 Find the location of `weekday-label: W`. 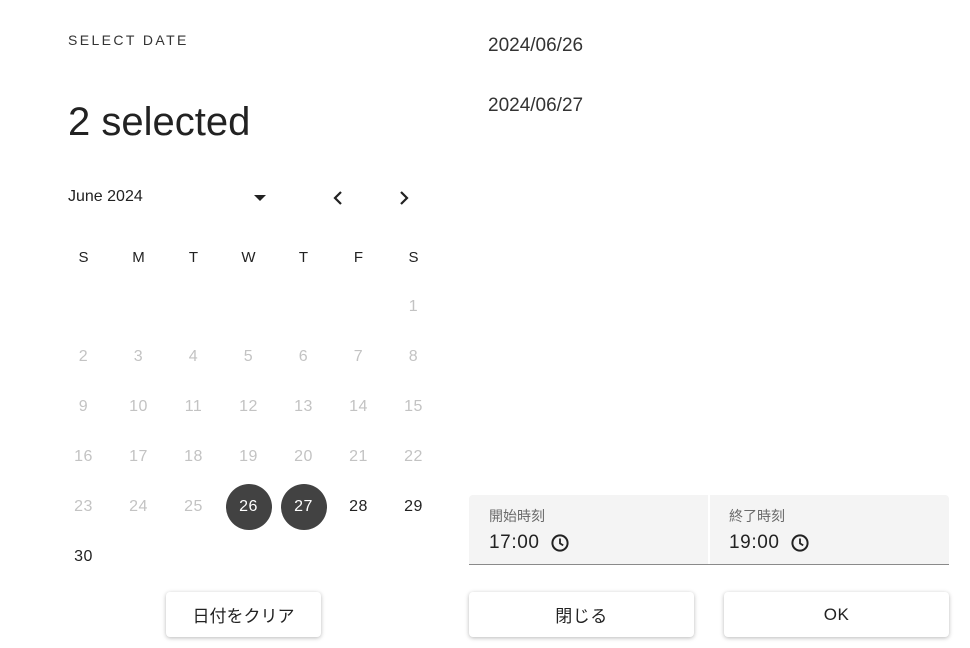

weekday-label: W is located at coordinates (248, 257).